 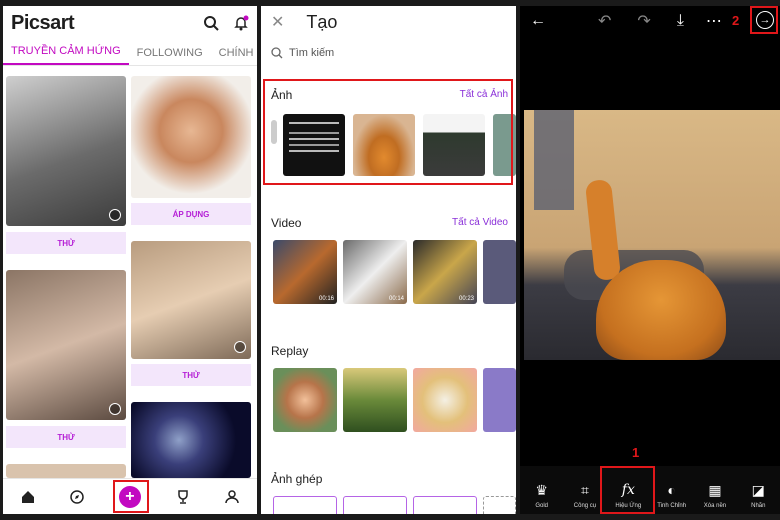 What do you see at coordinates (241, 23) in the screenshot?
I see `bell-icon` at bounding box center [241, 23].